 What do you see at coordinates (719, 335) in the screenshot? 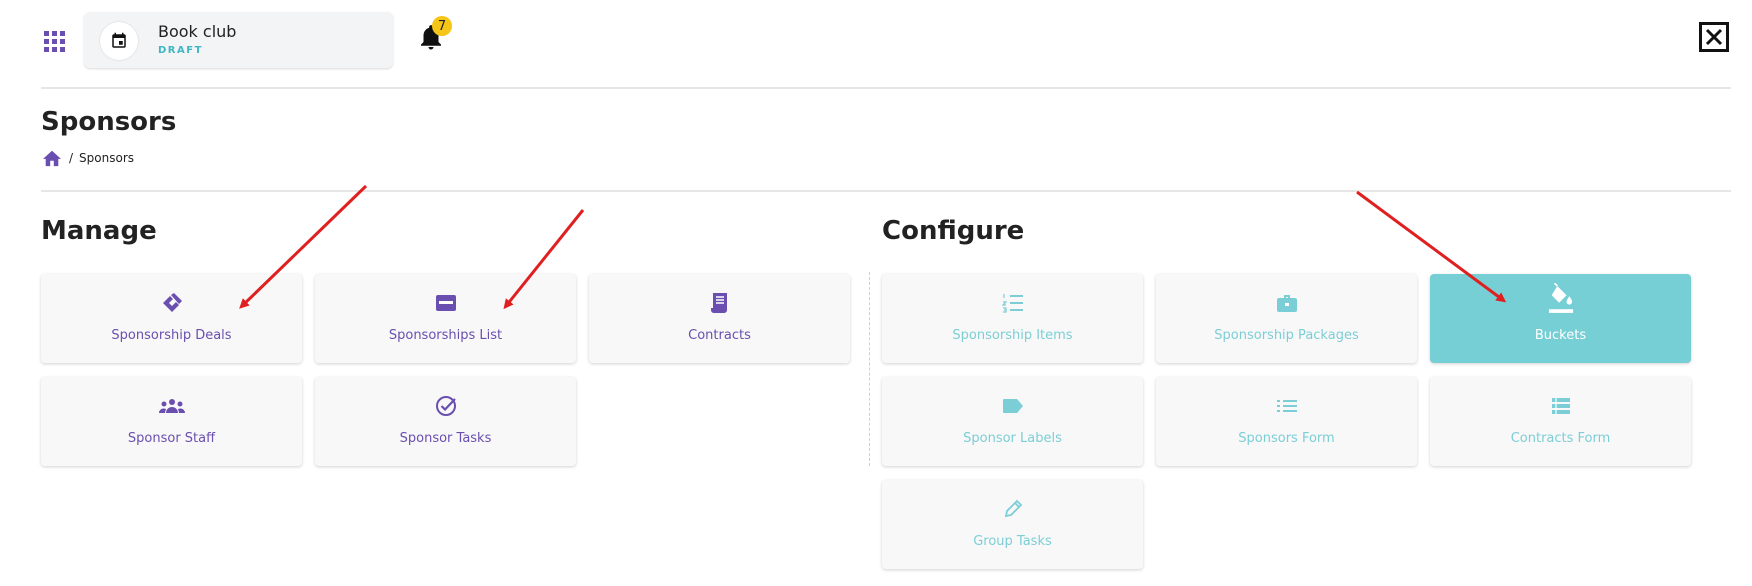
I see `tile-label: Contracts` at bounding box center [719, 335].